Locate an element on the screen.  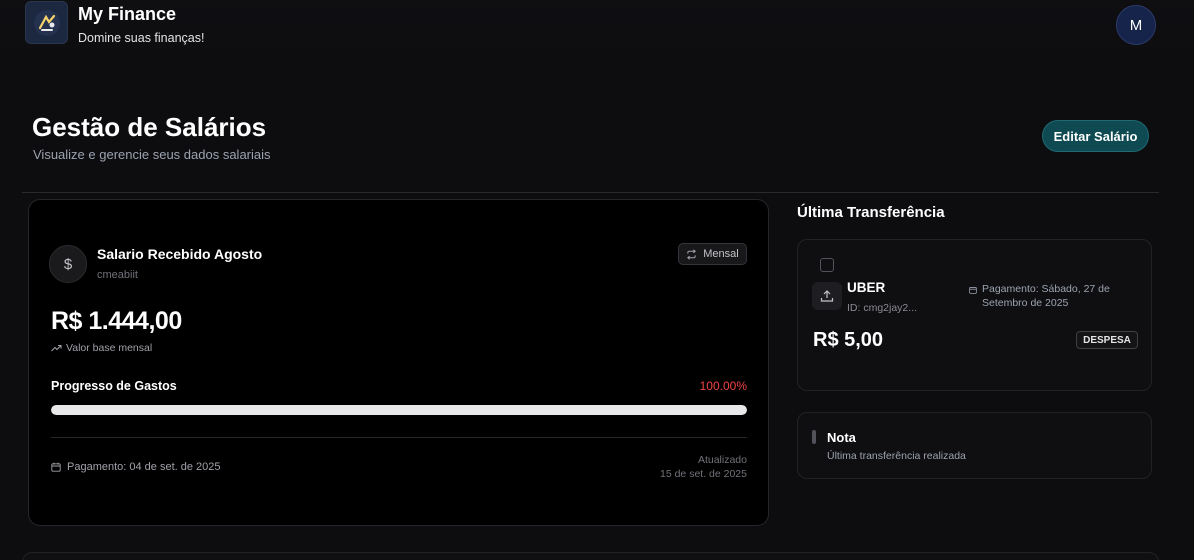
app-logo is located at coordinates (46, 22).